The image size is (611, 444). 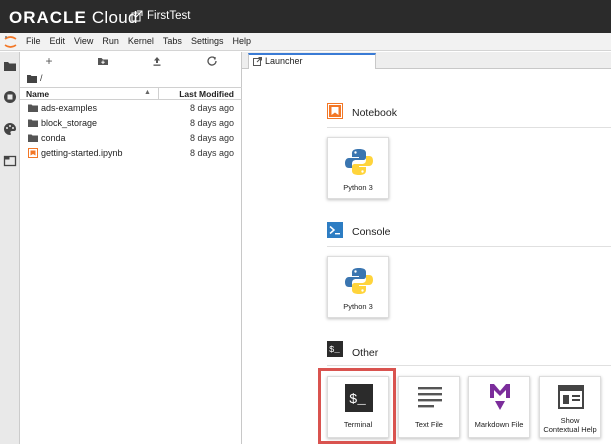 I want to click on new-folder-icon, so click(x=103, y=61).